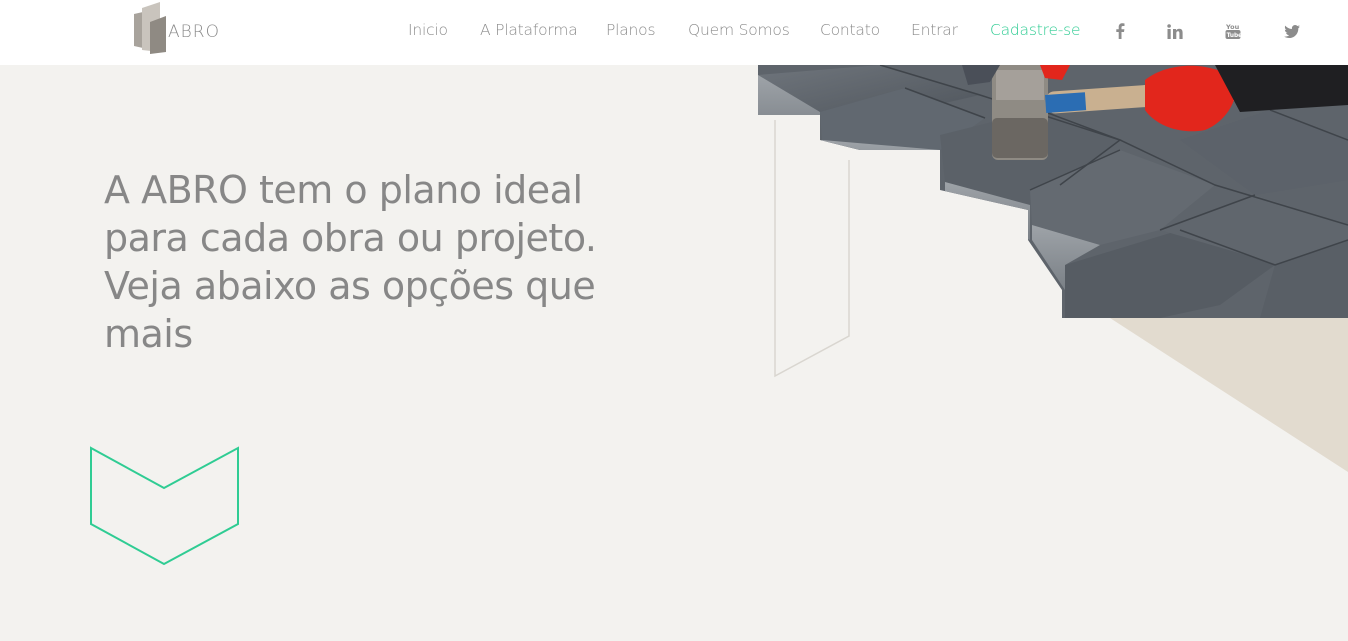  What do you see at coordinates (739, 30) in the screenshot?
I see `nav-item-quem-somos: Quem Somos` at bounding box center [739, 30].